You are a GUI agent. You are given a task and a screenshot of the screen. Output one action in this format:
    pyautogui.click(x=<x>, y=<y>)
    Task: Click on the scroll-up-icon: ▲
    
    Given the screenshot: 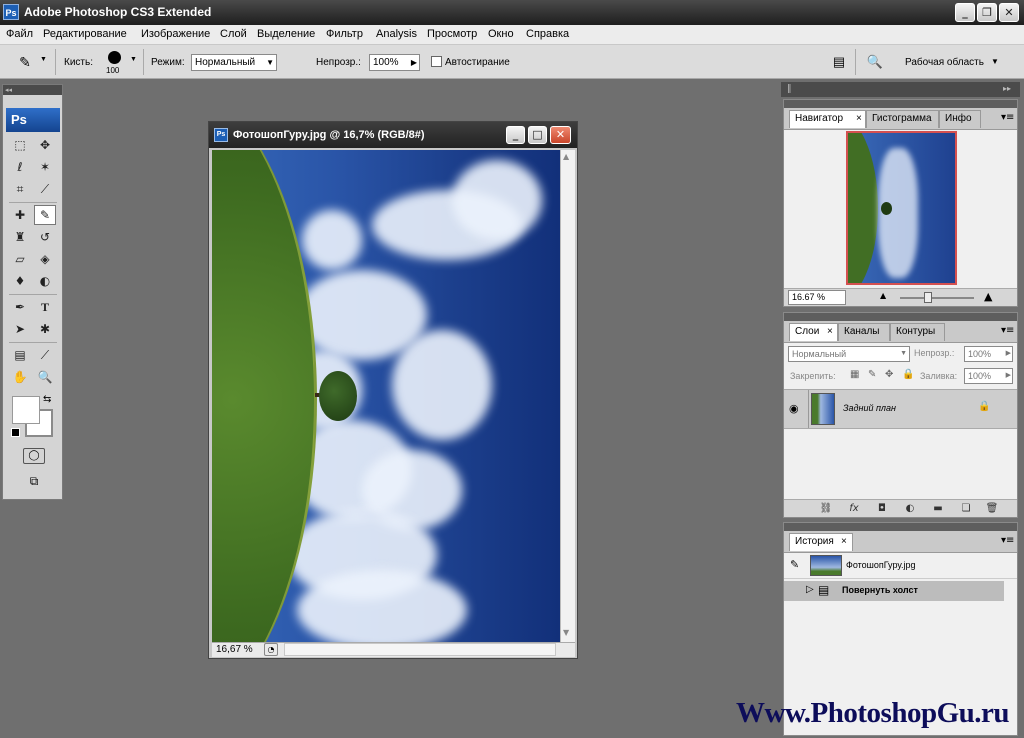 What is the action you would take?
    pyautogui.click(x=566, y=156)
    